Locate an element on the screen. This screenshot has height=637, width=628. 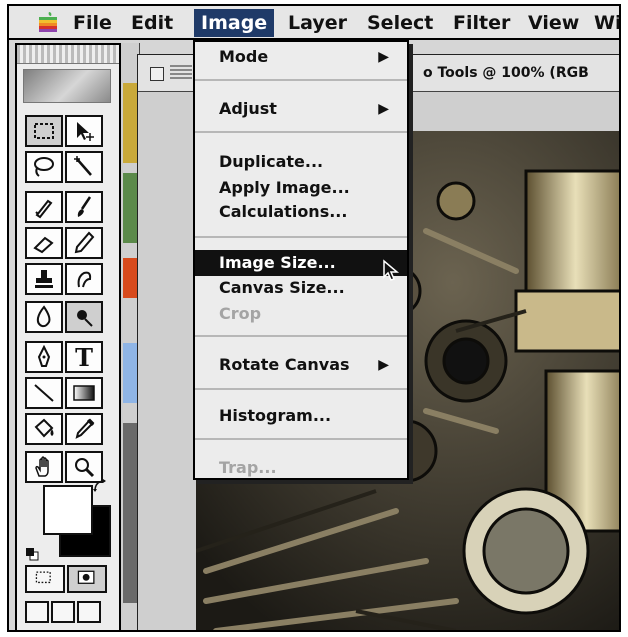
rubber-stamp-icon is located at coordinates (44, 279).